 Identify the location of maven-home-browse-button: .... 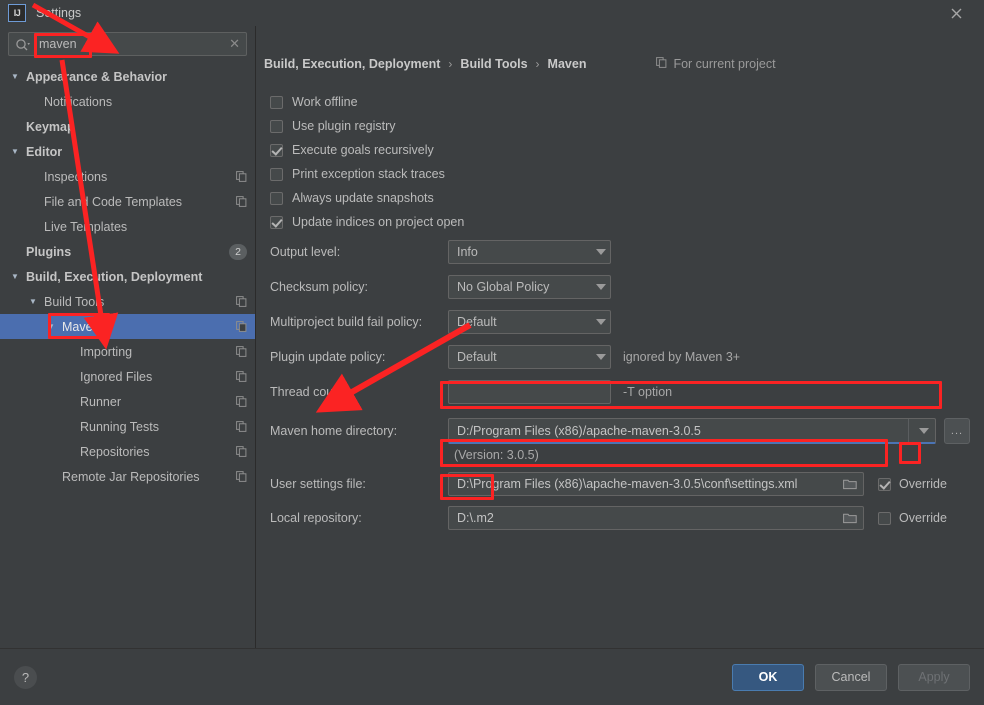
(957, 431).